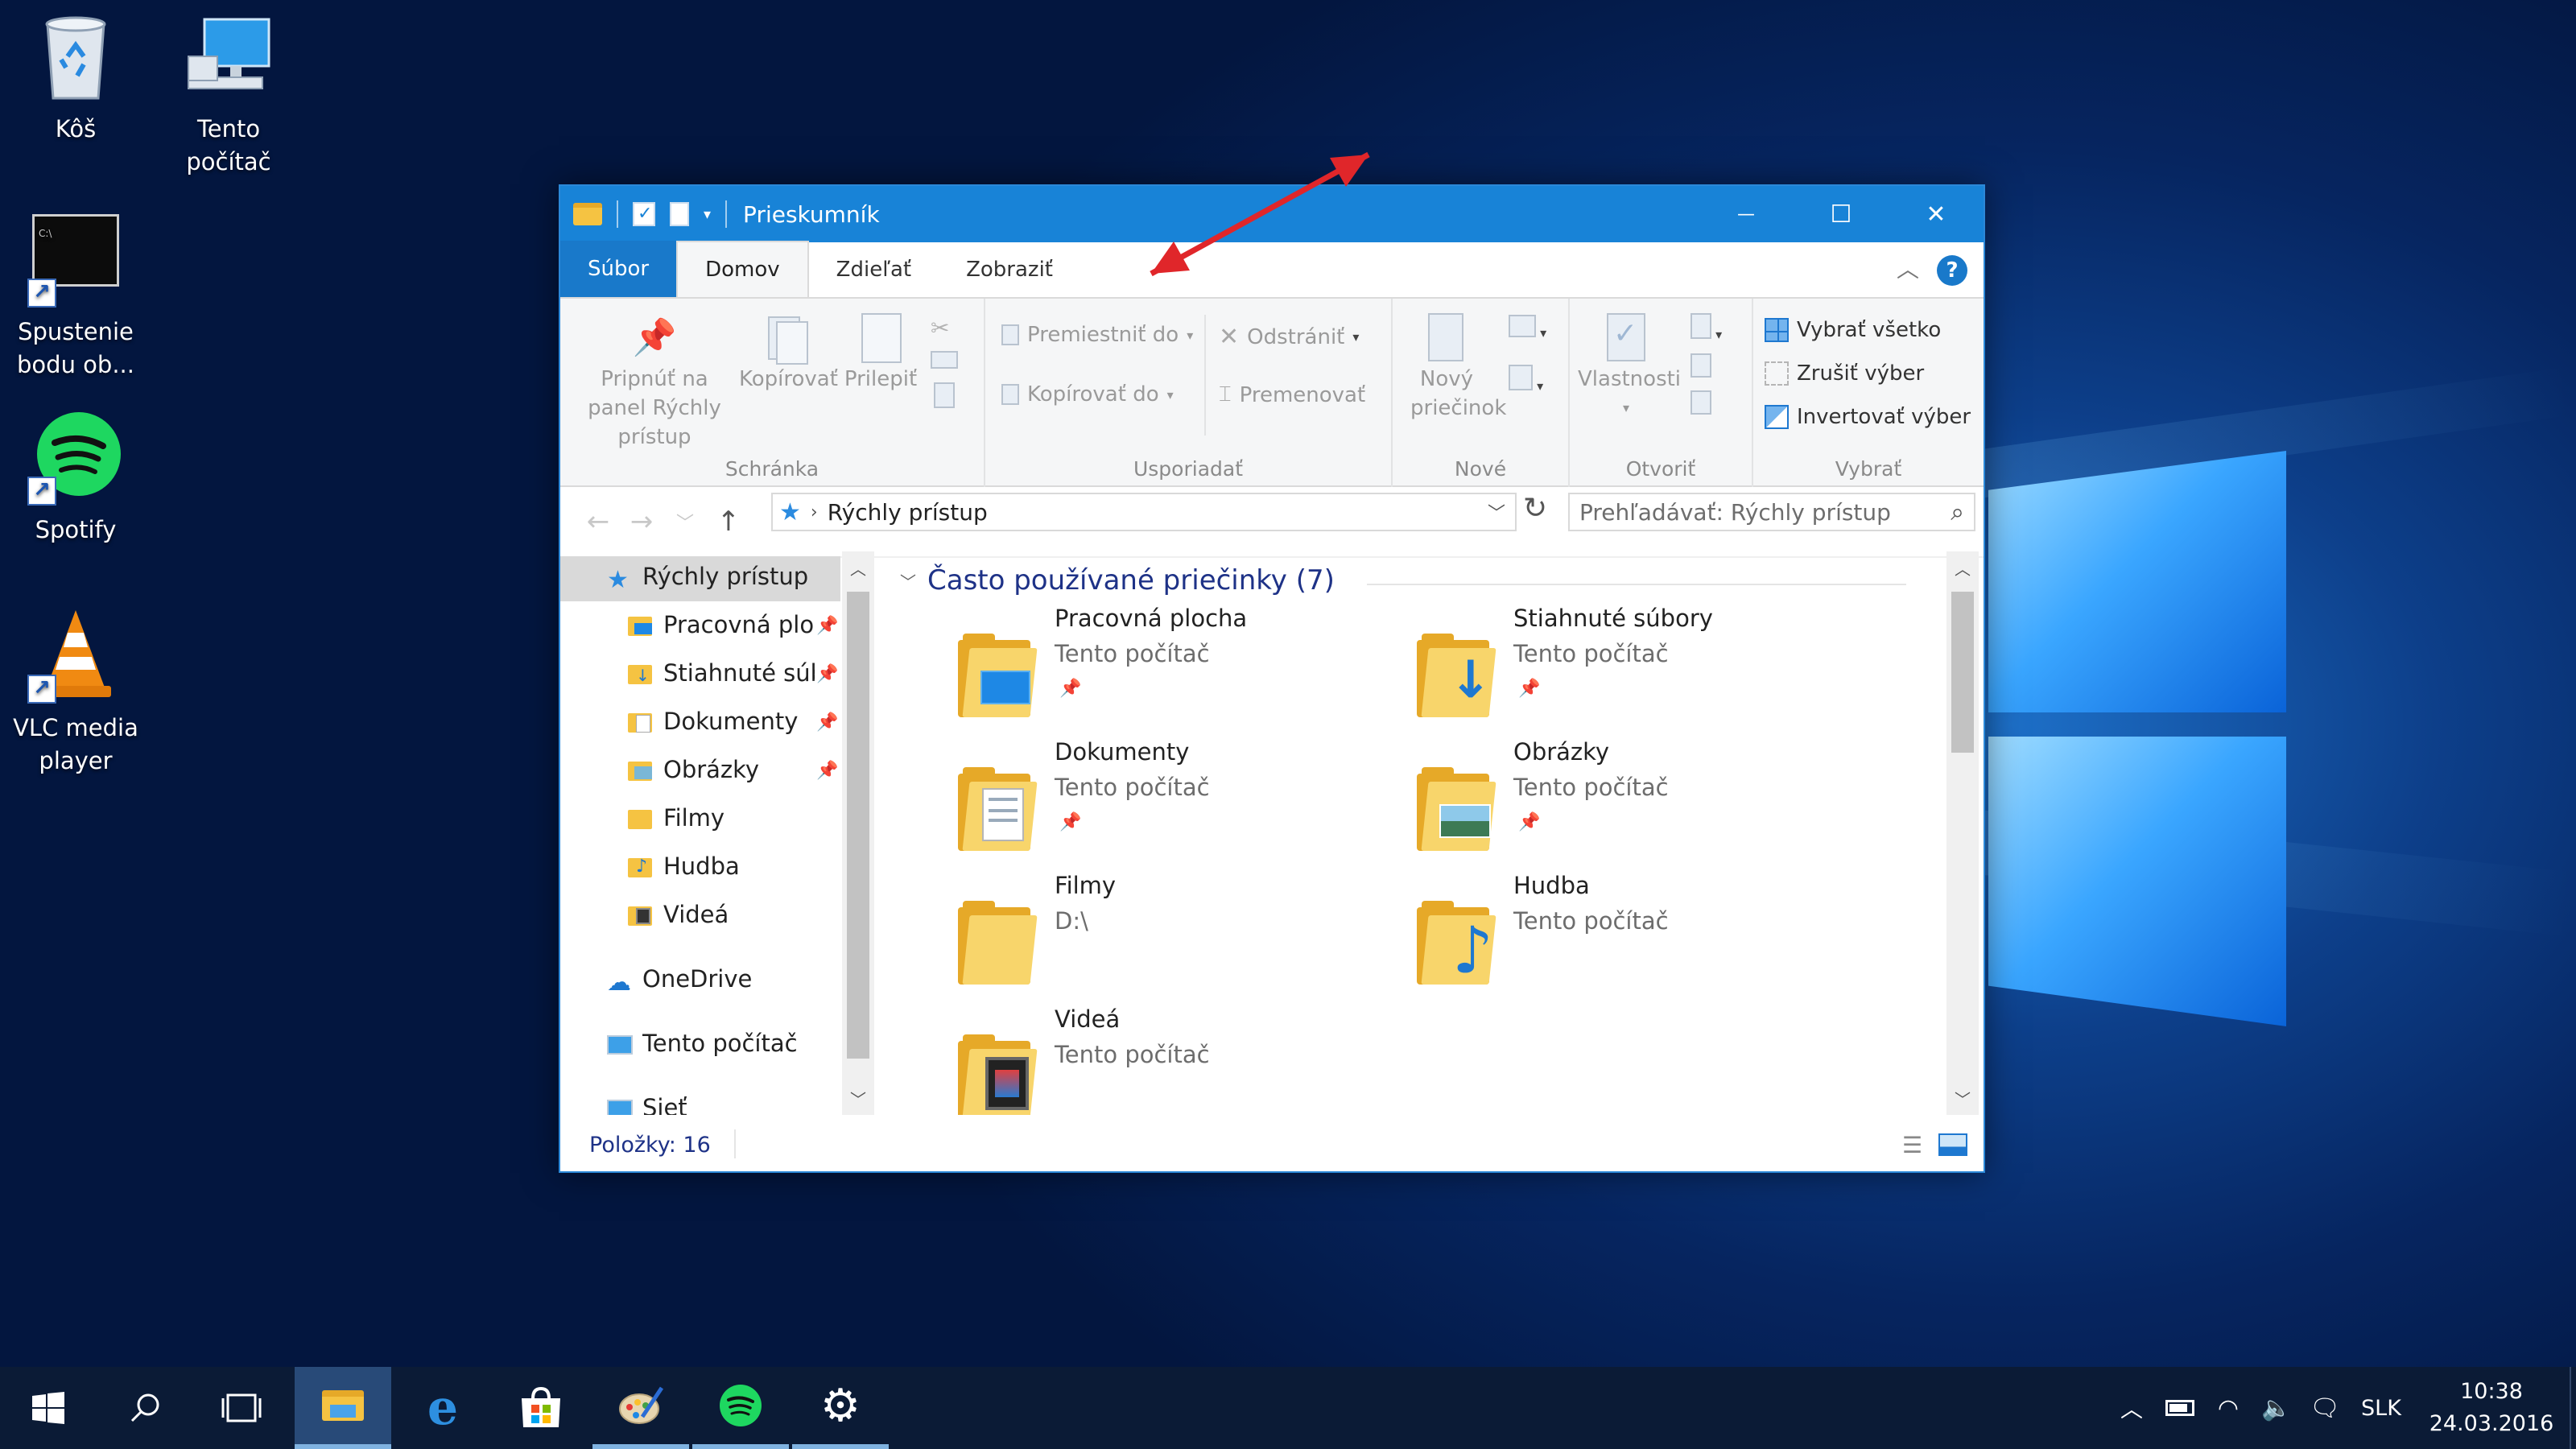 This screenshot has width=2576, height=1449. Describe the element at coordinates (1551, 885) in the screenshot. I see `folder-name: Hudba` at that location.